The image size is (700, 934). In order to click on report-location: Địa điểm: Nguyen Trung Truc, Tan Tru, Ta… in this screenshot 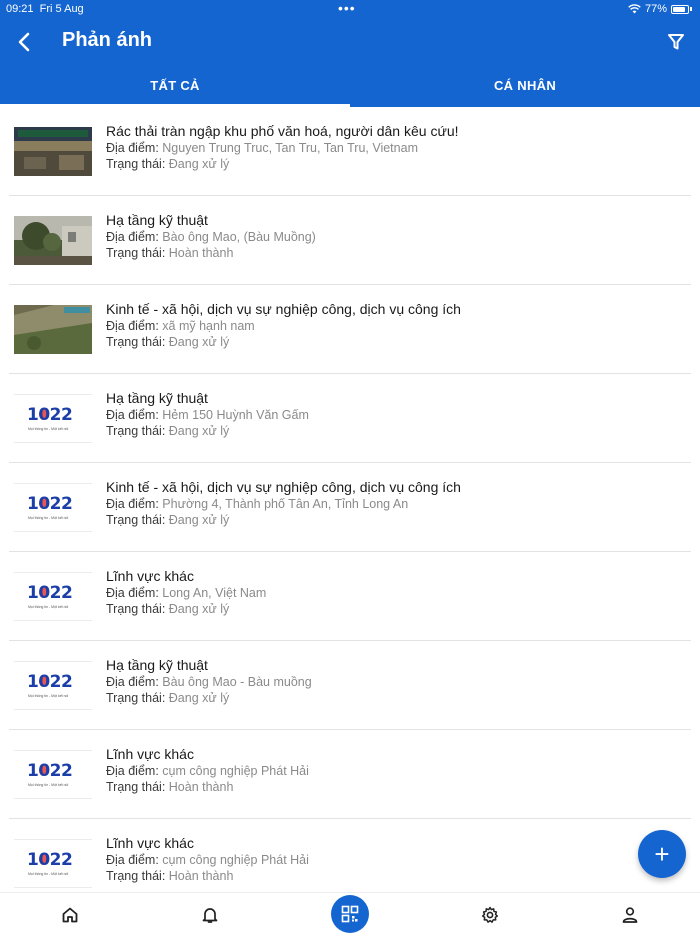, I will do `click(395, 148)`.